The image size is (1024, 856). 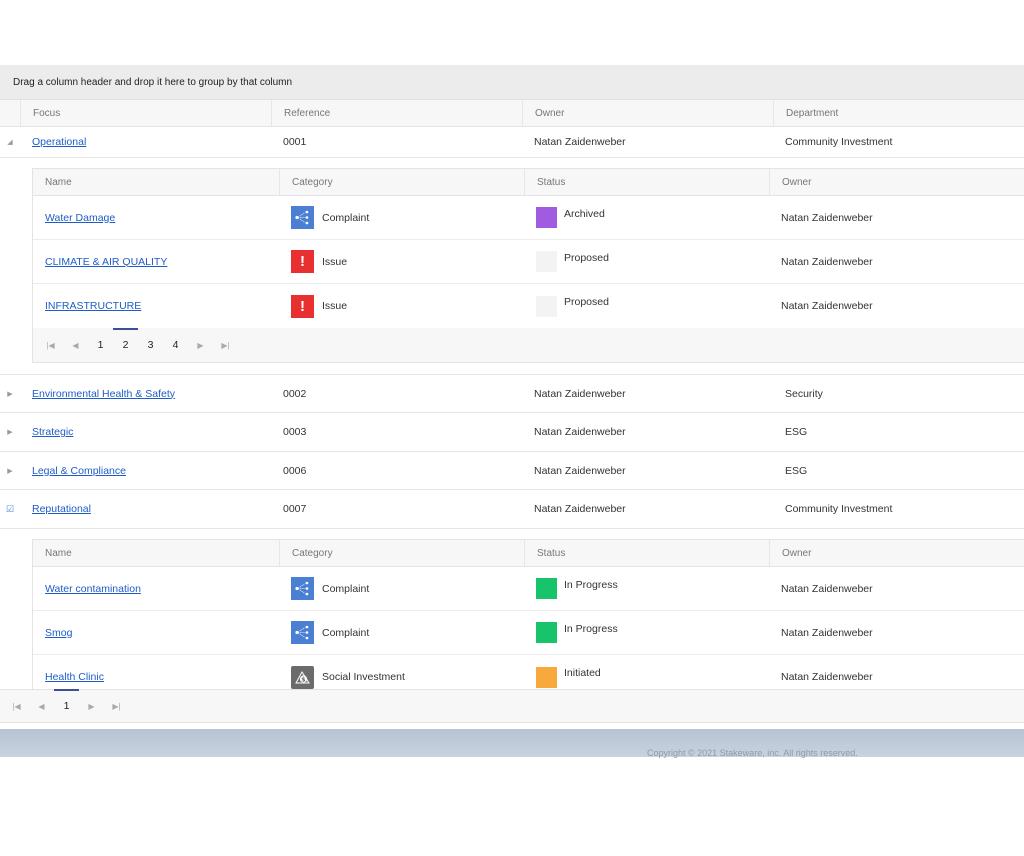 What do you see at coordinates (58, 633) in the screenshot?
I see `item-name-link: Smog` at bounding box center [58, 633].